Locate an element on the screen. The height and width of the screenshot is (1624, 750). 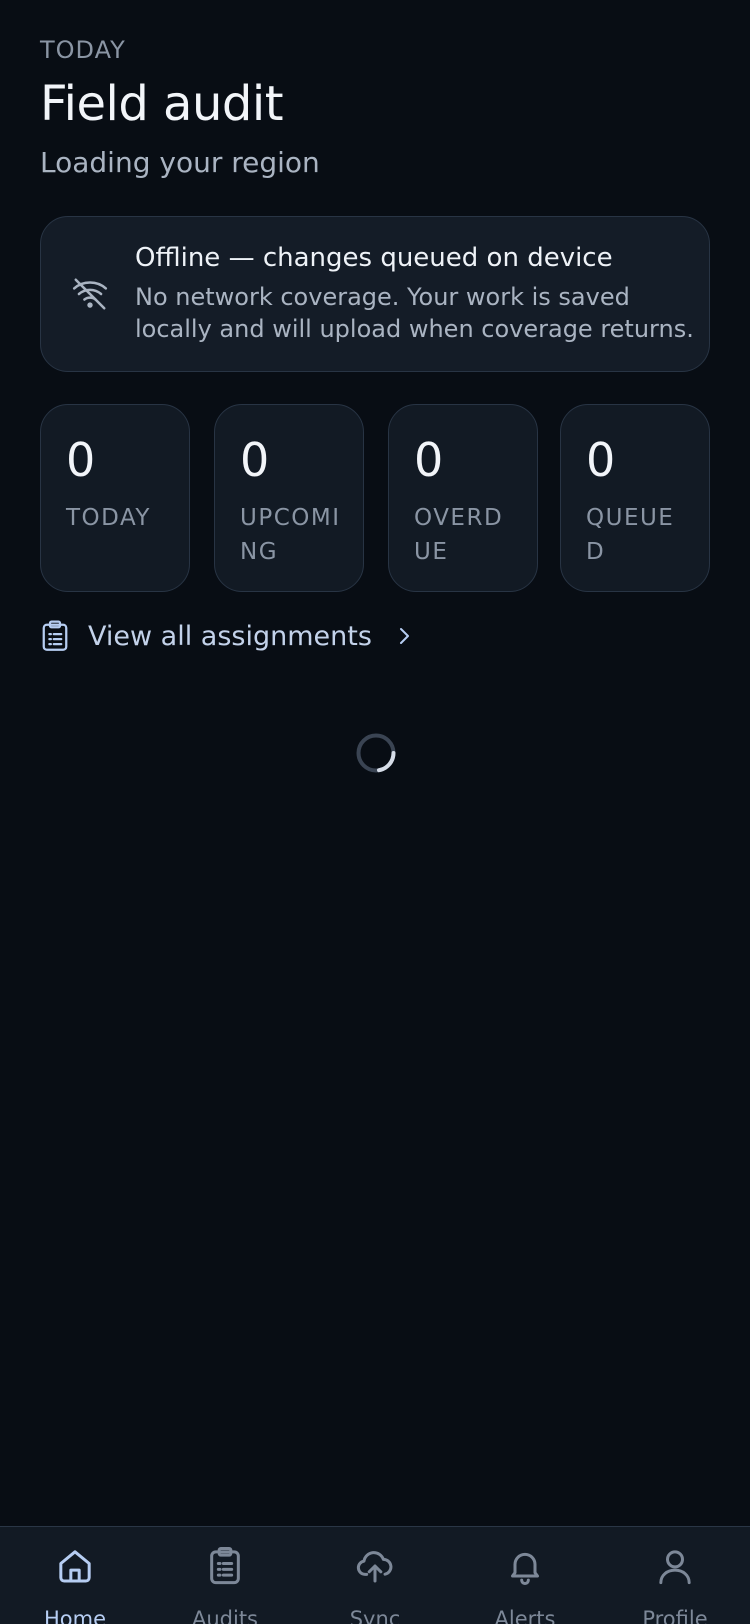
stat-card-upcoming: 0 UPCOMING is located at coordinates (289, 498).